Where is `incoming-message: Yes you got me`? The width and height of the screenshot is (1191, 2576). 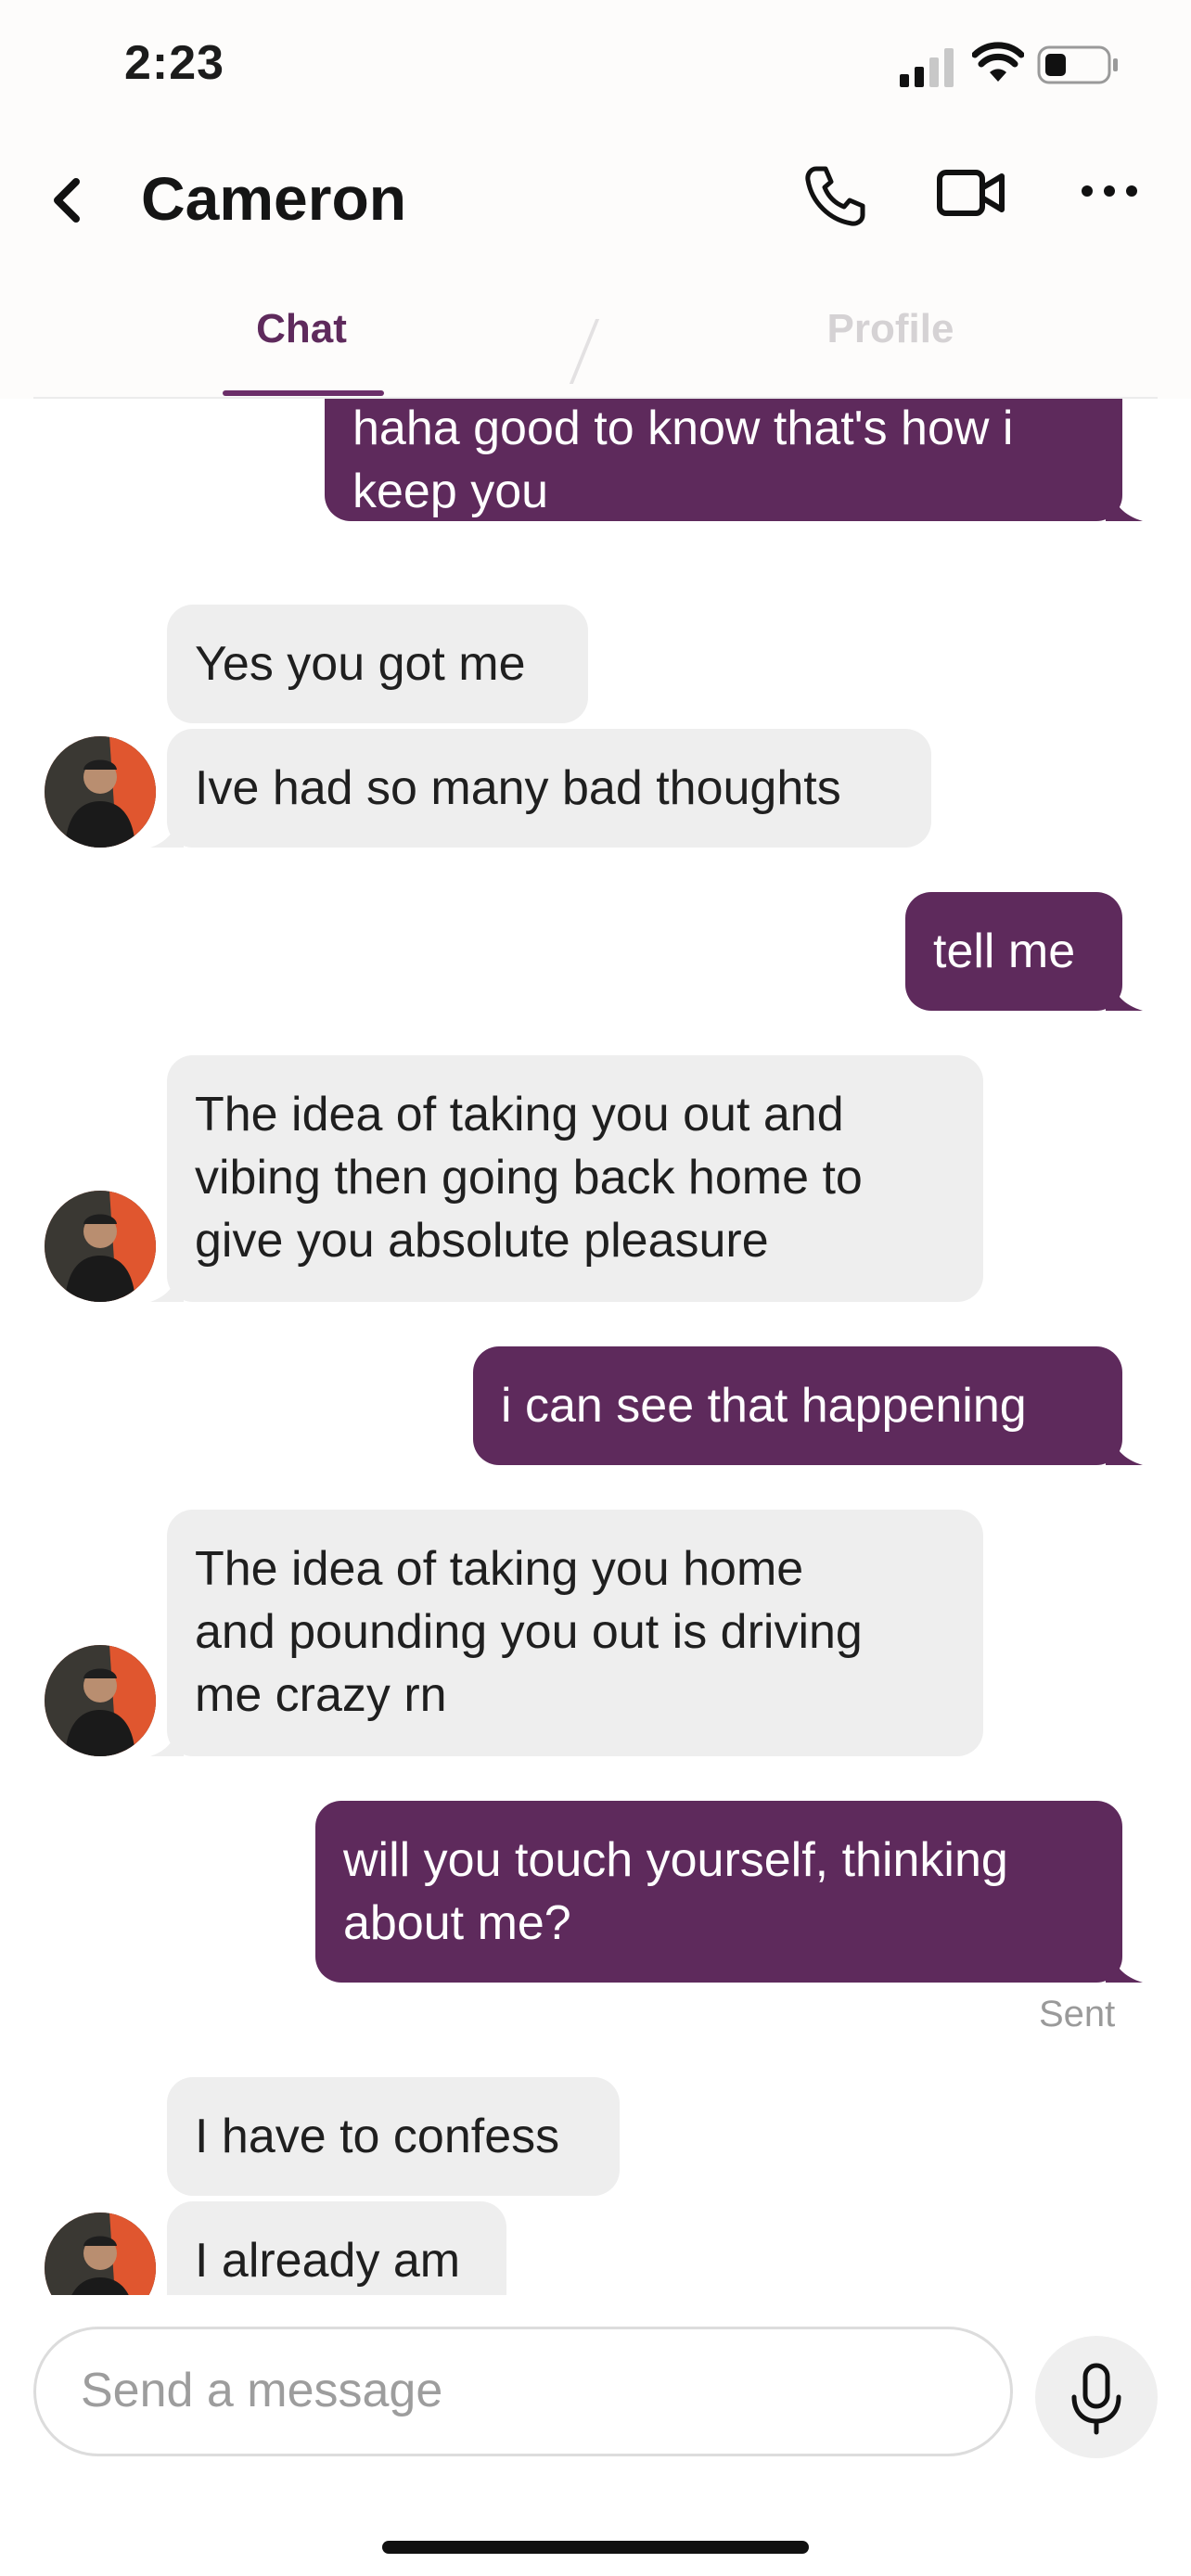 incoming-message: Yes you got me is located at coordinates (377, 664).